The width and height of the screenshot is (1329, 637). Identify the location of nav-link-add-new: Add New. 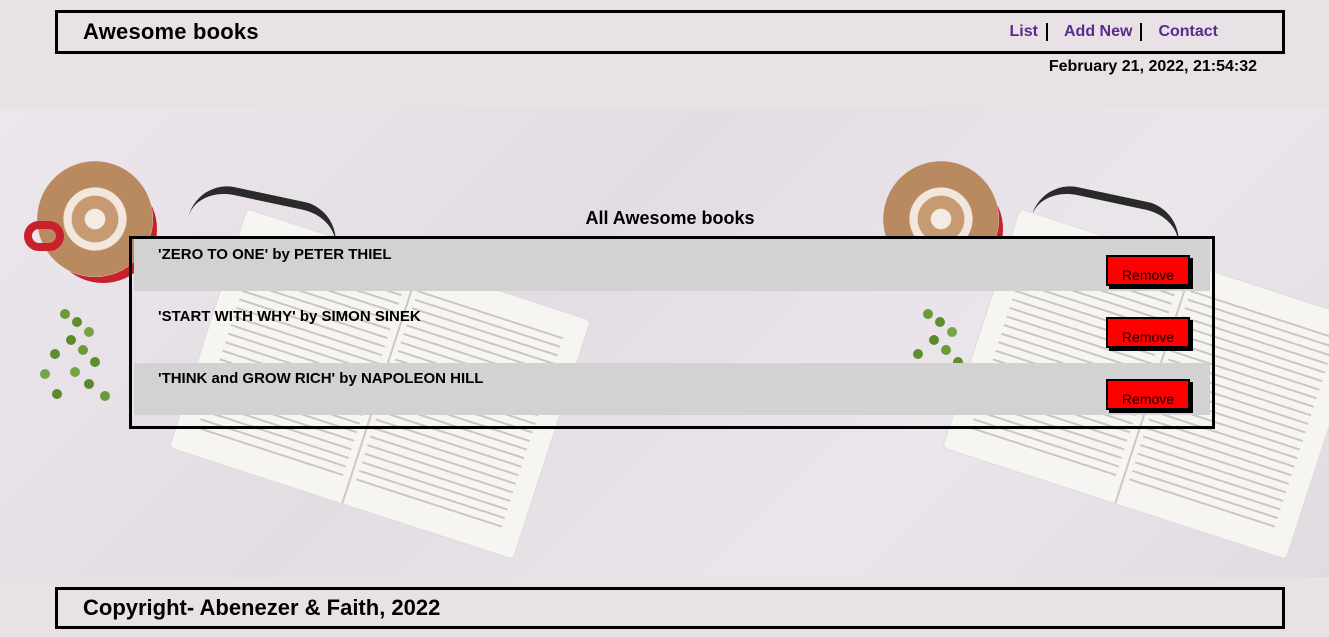
(1095, 32).